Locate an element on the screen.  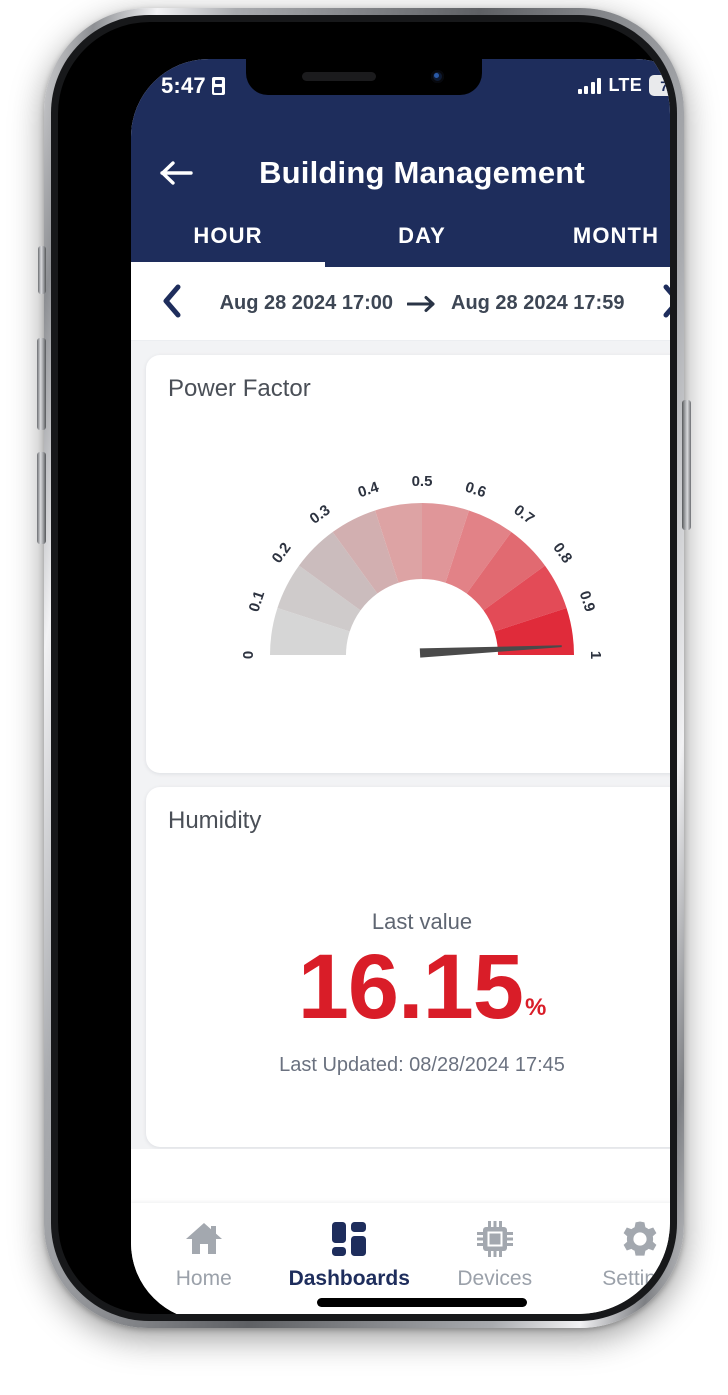
card-title-power-factor: Power Factor is located at coordinates (239, 388).